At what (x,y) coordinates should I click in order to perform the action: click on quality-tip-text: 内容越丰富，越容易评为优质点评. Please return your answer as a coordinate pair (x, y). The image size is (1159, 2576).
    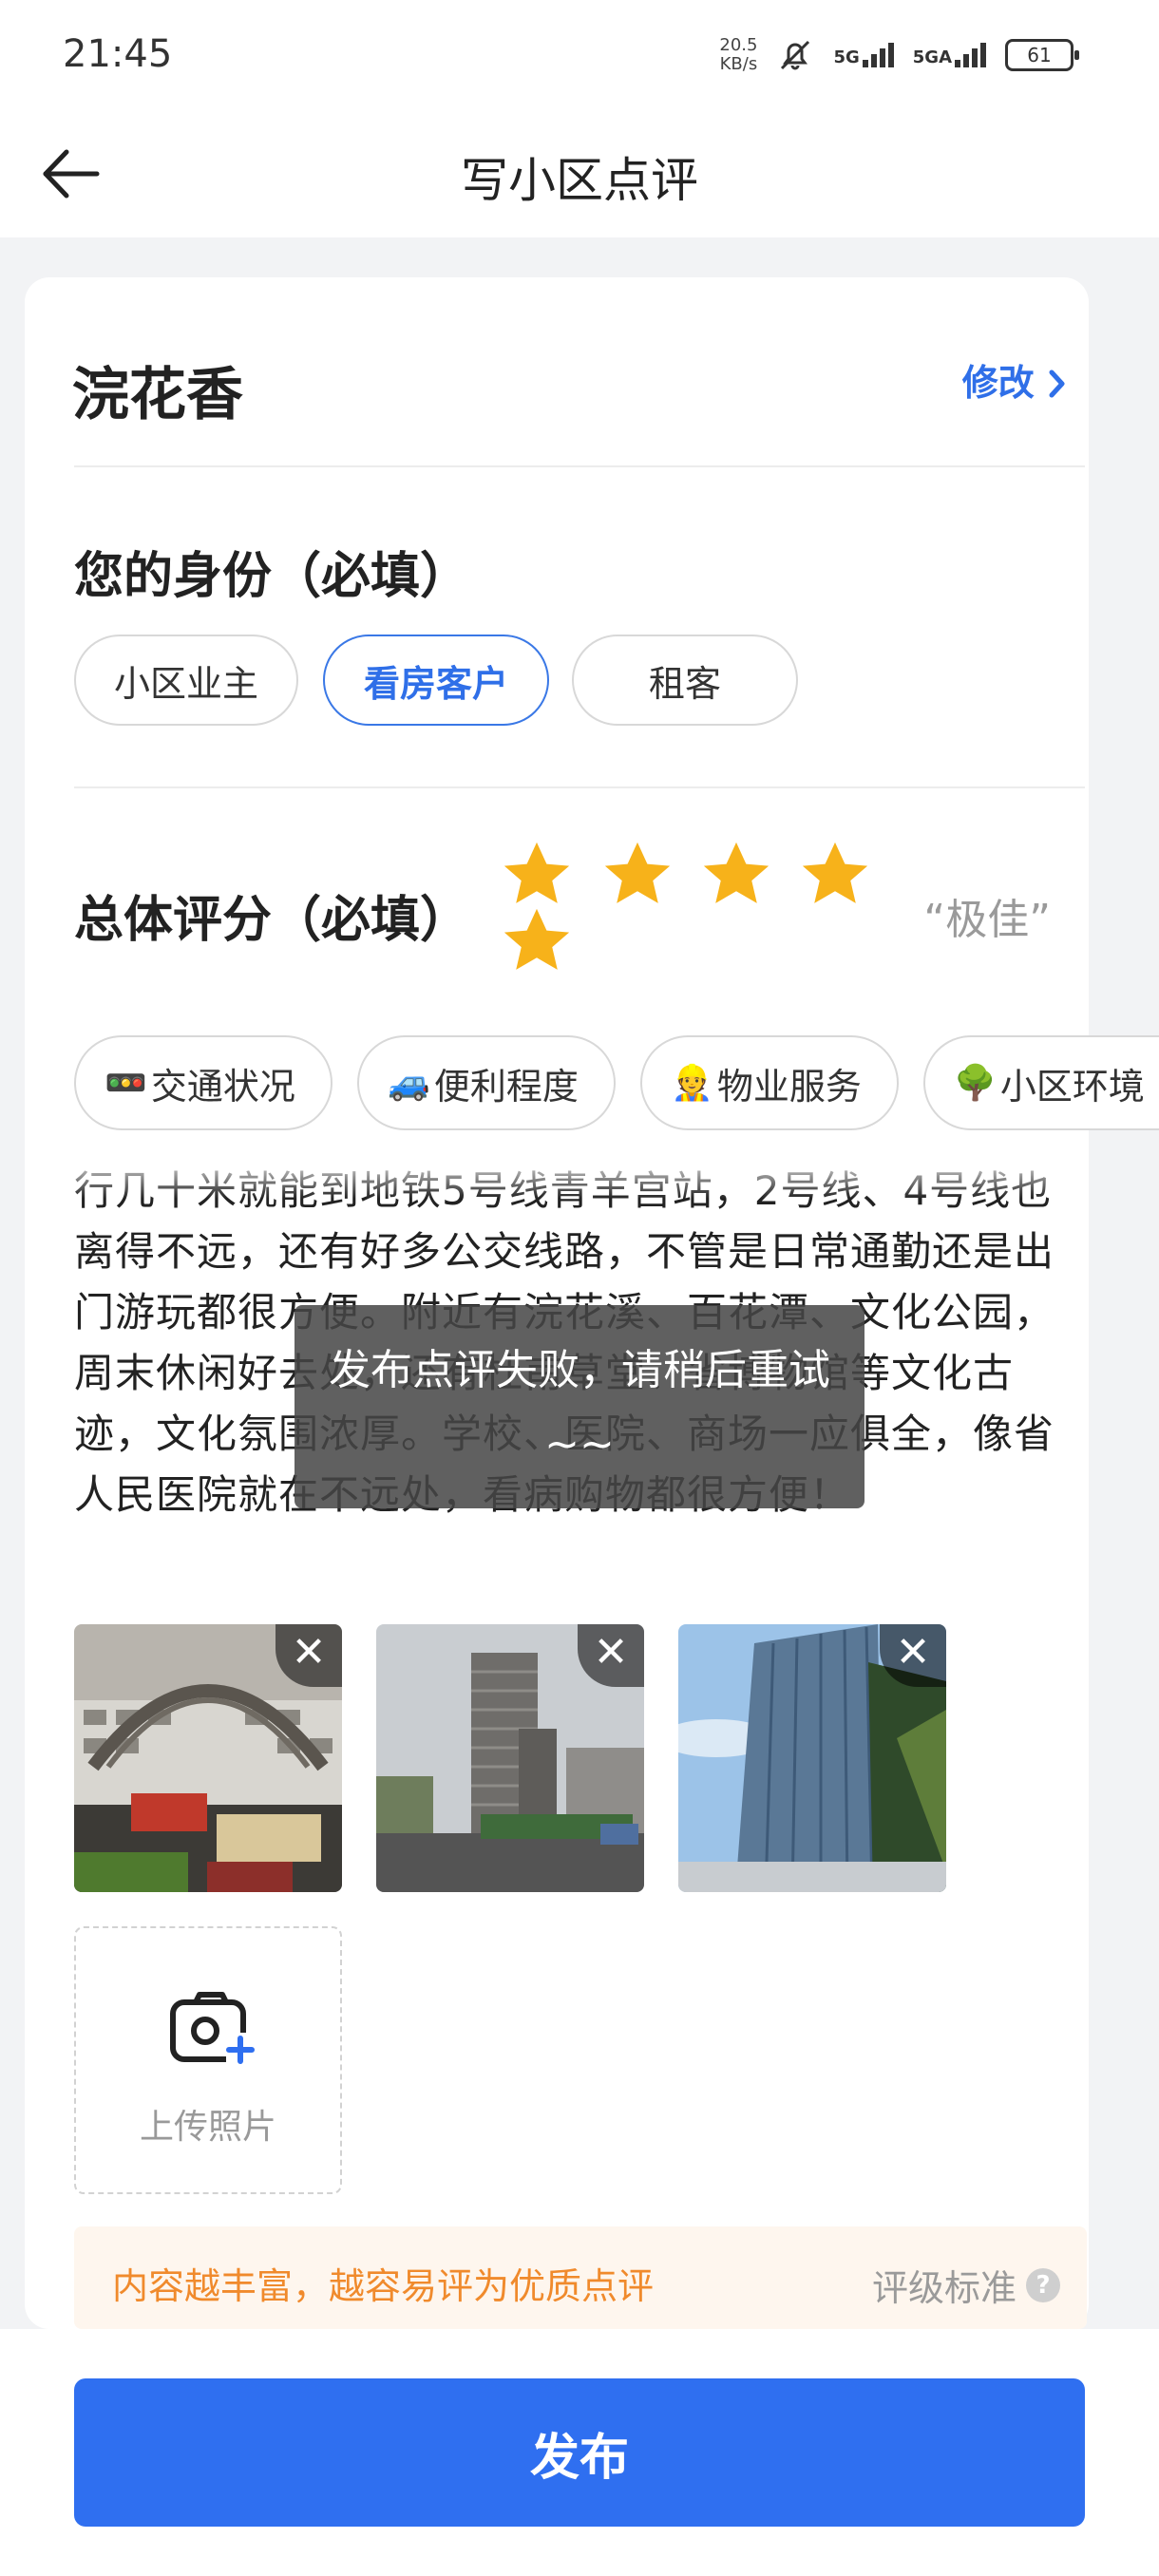
    Looking at the image, I should click on (383, 2286).